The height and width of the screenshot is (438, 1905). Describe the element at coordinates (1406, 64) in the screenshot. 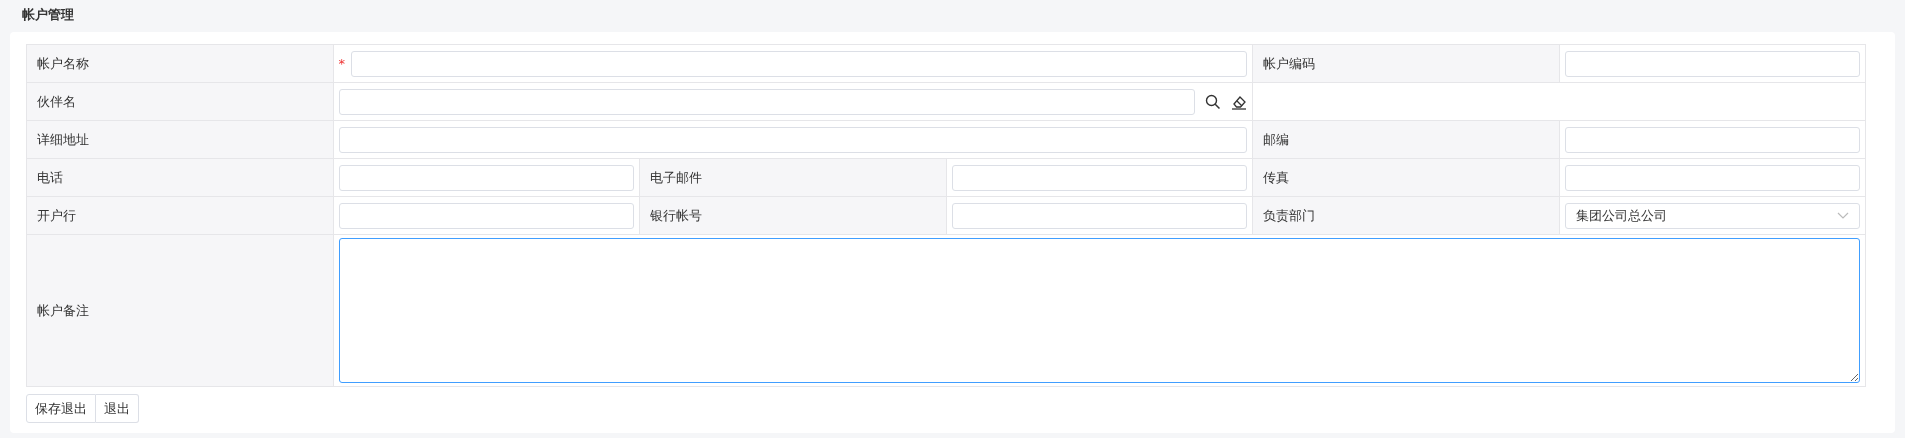

I see `field-label: 帐户编码` at that location.